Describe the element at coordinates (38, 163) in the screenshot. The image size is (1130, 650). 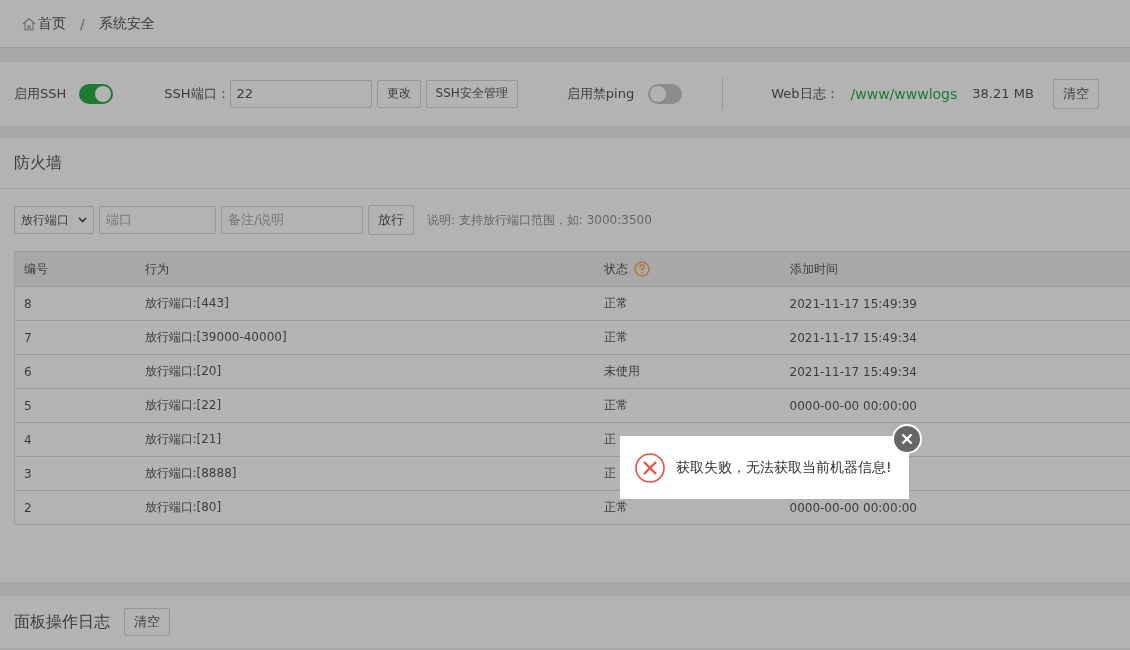
I see `firewall-title: 防火墙` at that location.